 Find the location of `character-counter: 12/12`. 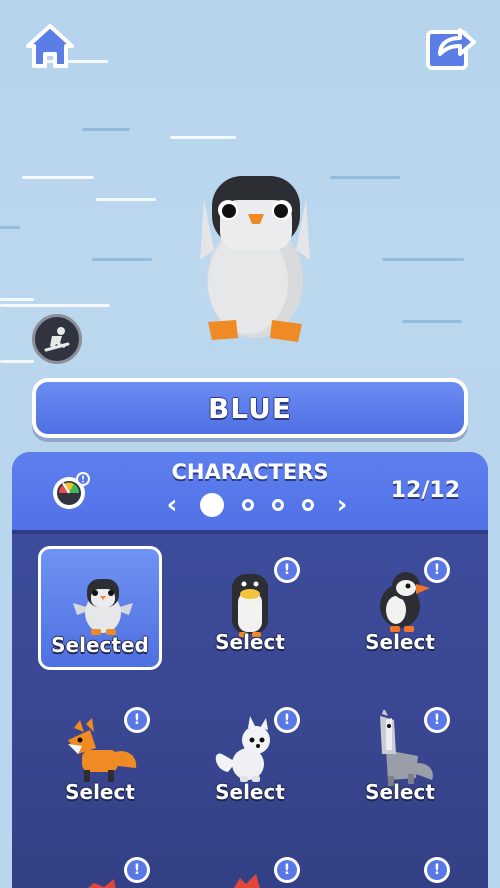

character-counter: 12/12 is located at coordinates (425, 490).